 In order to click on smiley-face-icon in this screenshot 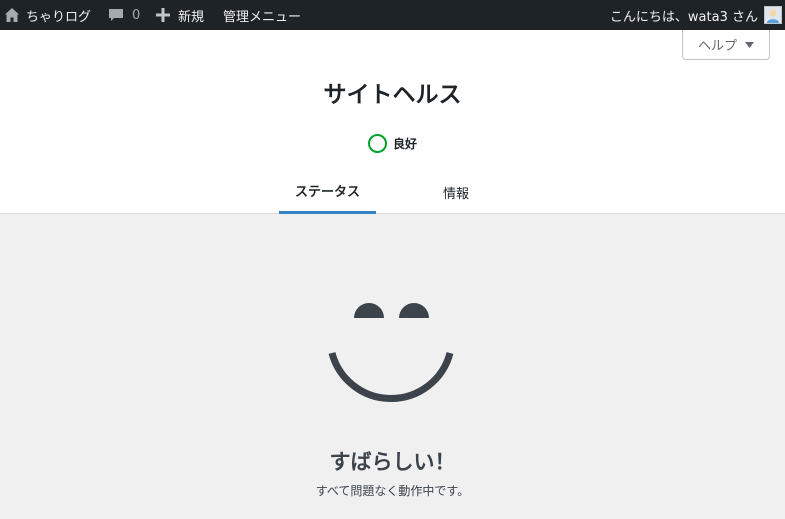, I will do `click(392, 351)`.